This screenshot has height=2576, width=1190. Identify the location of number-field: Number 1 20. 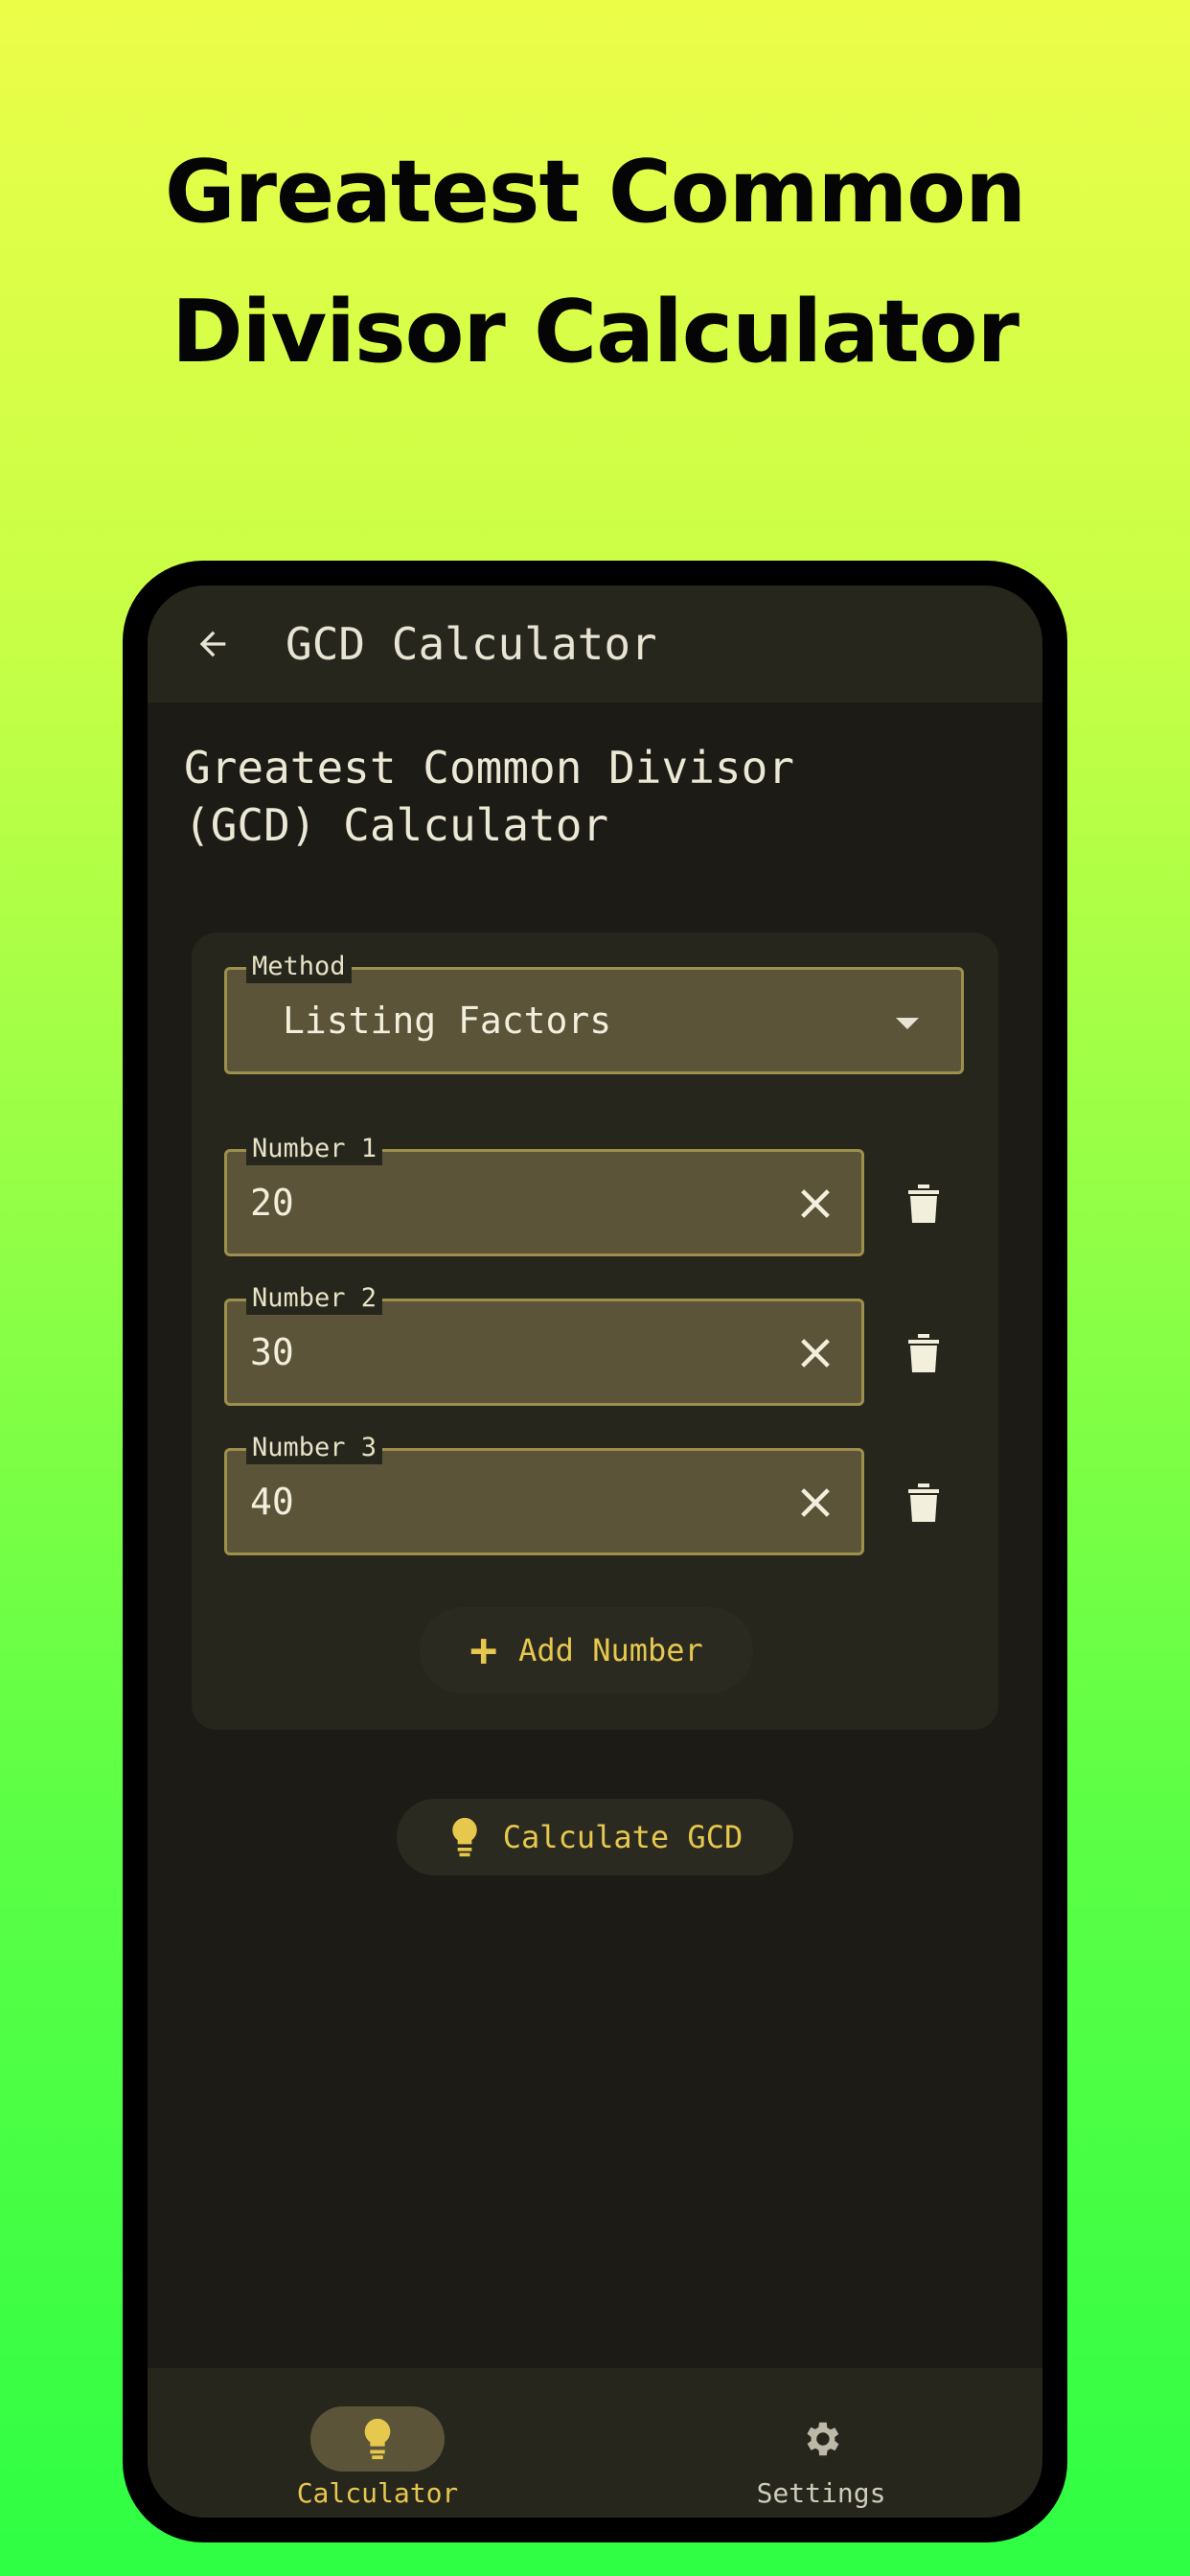
(544, 1194).